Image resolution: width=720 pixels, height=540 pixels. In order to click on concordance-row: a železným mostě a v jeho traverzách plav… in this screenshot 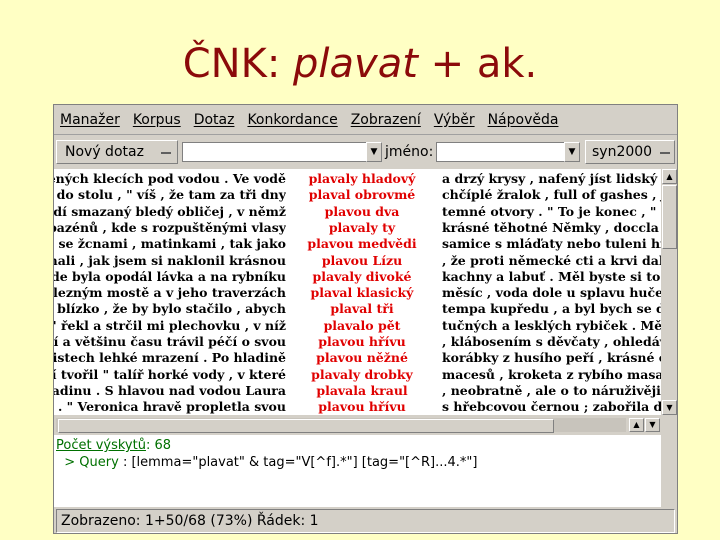, I will do `click(357, 293)`.